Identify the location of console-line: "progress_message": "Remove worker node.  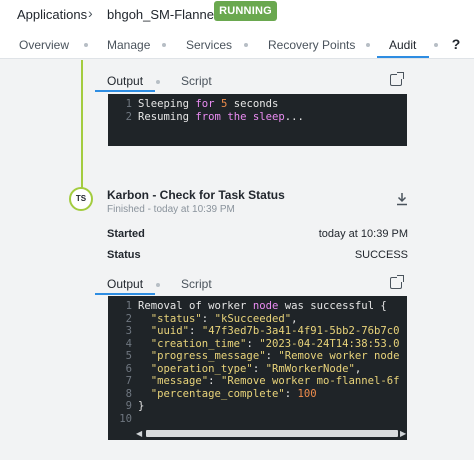
(275, 356).